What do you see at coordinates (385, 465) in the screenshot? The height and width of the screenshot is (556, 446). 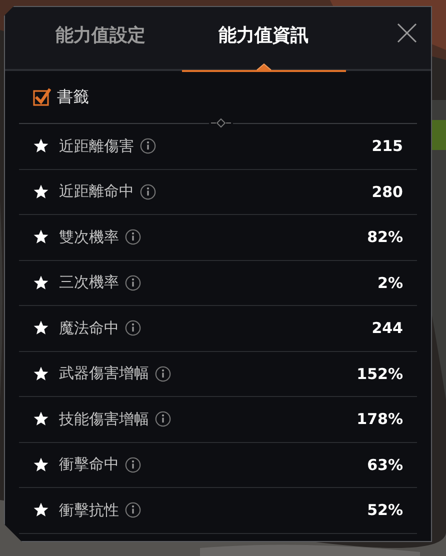 I see `stat-value: 63%` at bounding box center [385, 465].